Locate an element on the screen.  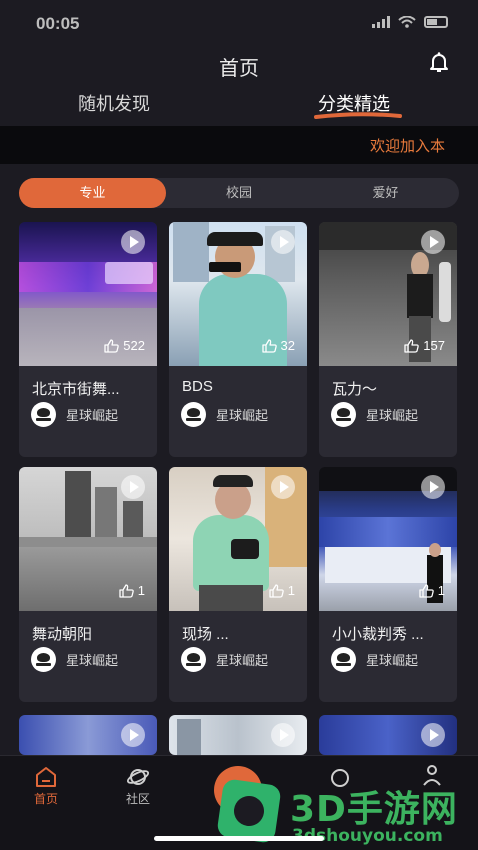
nav-home-label: 首页 is located at coordinates (45, 799).